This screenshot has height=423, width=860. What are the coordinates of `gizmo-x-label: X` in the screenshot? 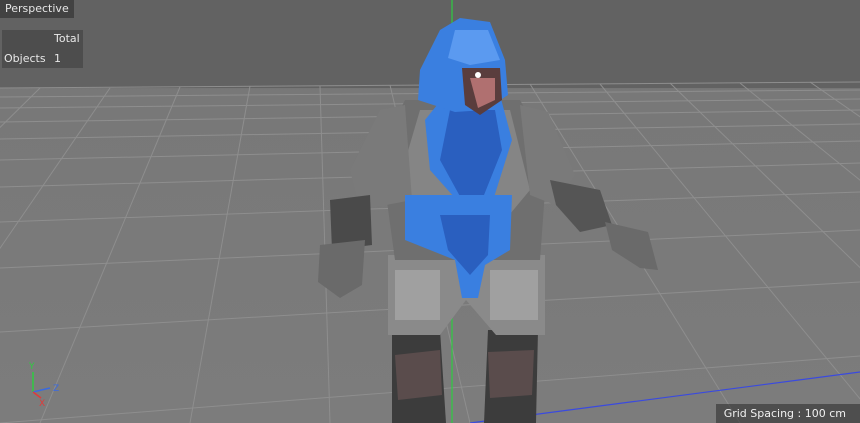 It's located at (42, 404).